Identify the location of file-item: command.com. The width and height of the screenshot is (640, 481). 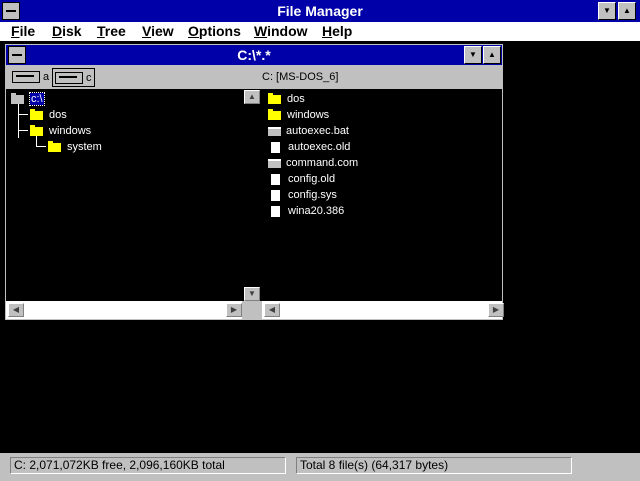
(313, 163).